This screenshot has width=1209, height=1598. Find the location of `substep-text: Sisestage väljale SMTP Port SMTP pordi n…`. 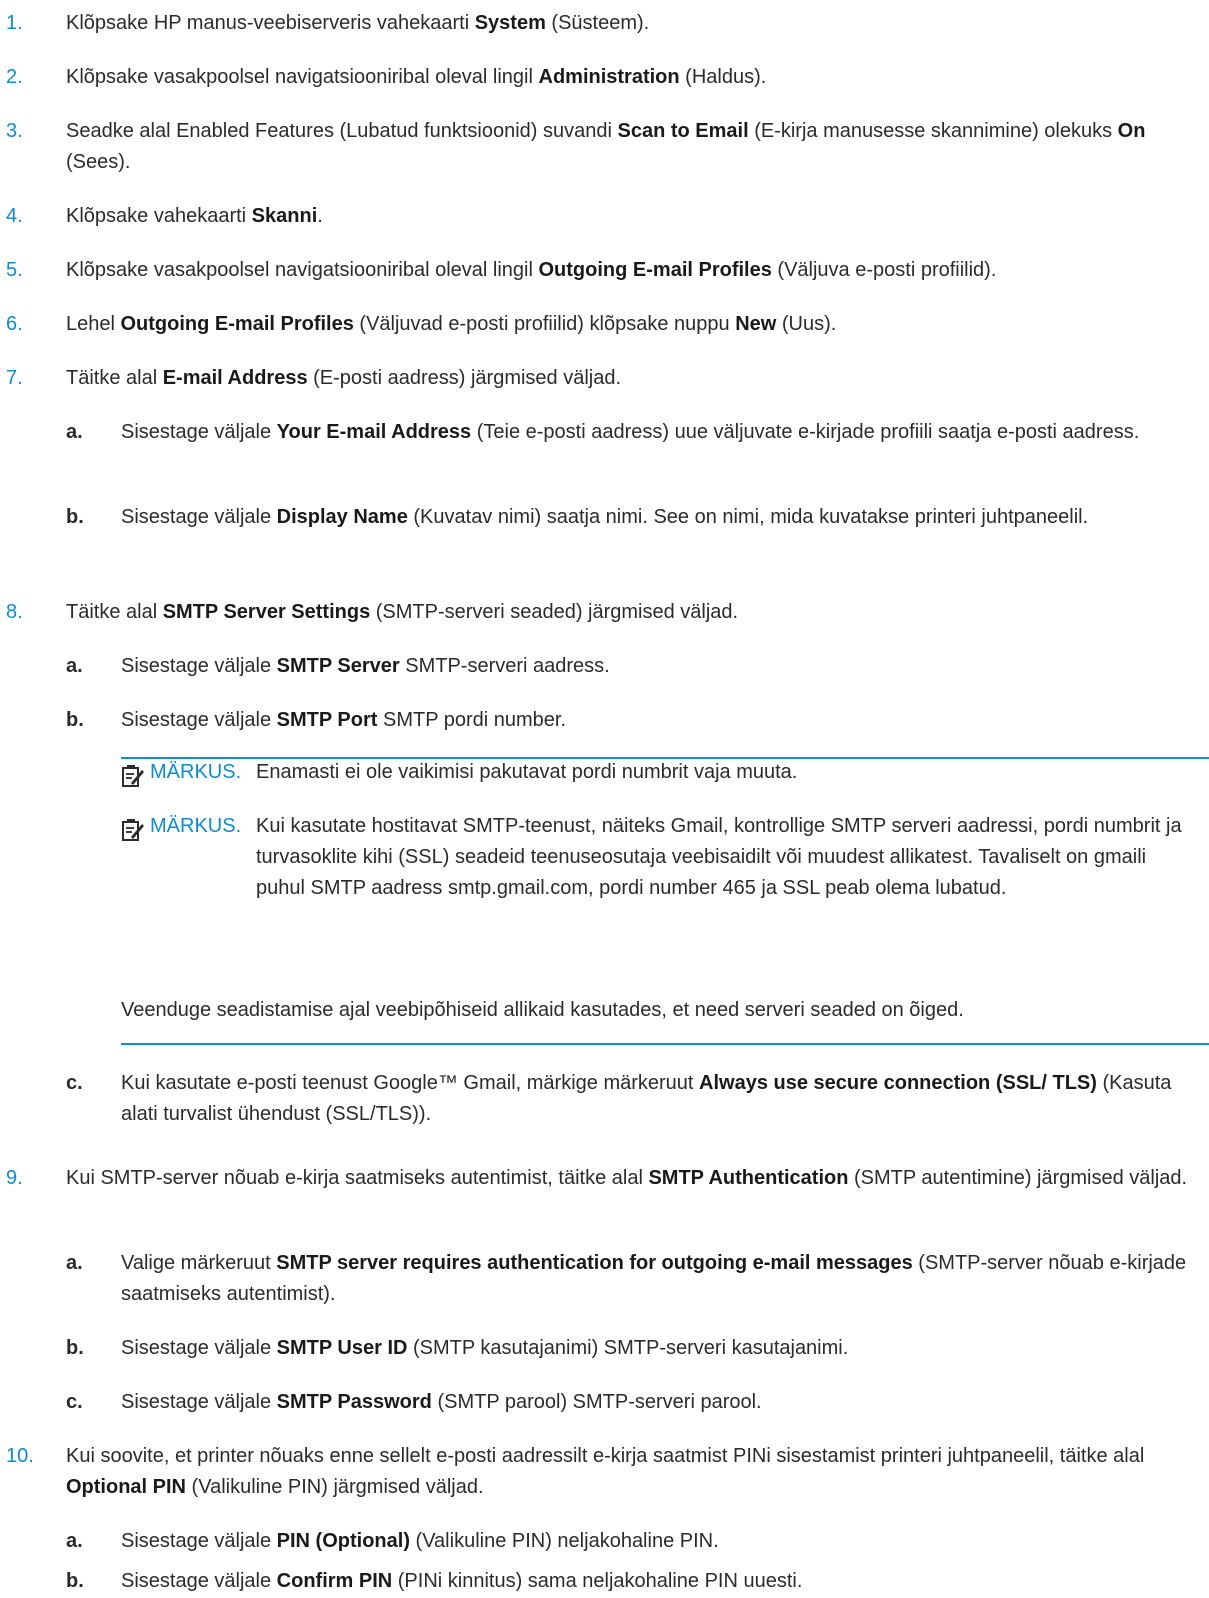

substep-text: Sisestage väljale SMTP Port SMTP pordi n… is located at coordinates (344, 720).